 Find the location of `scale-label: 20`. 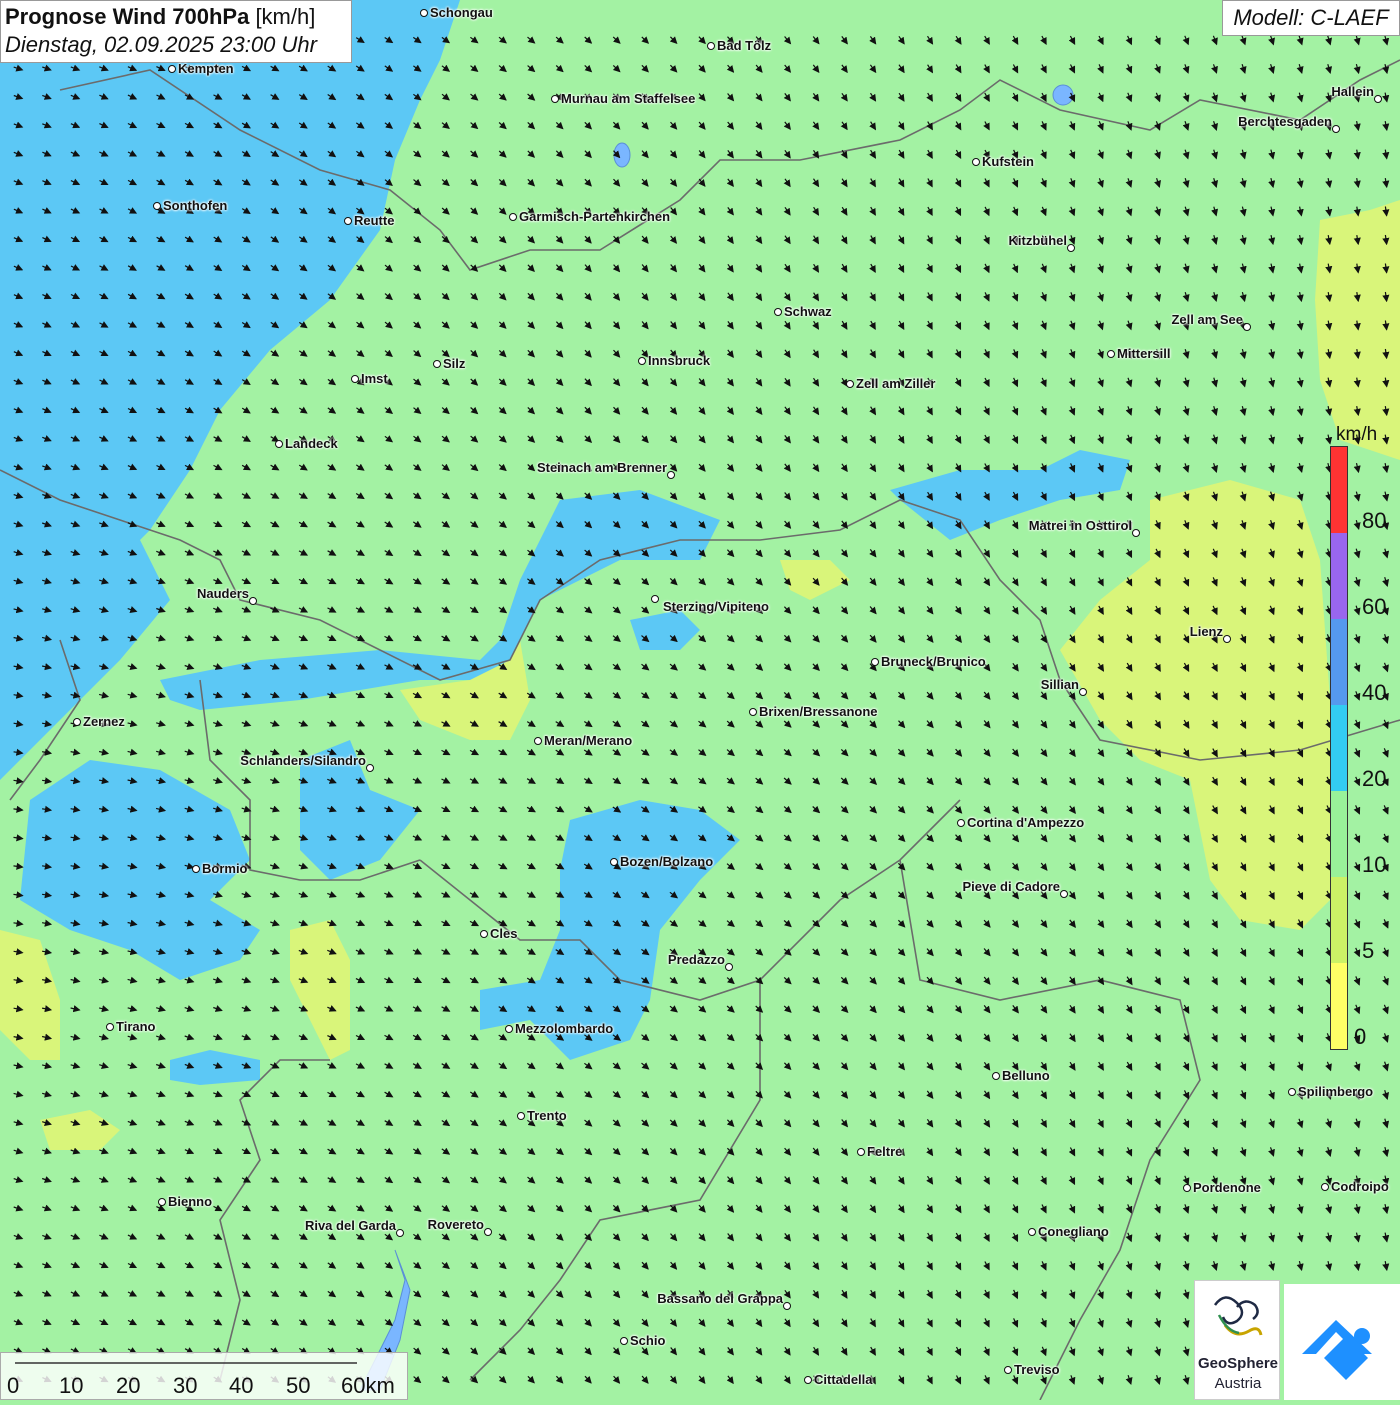

scale-label: 20 is located at coordinates (128, 1385).